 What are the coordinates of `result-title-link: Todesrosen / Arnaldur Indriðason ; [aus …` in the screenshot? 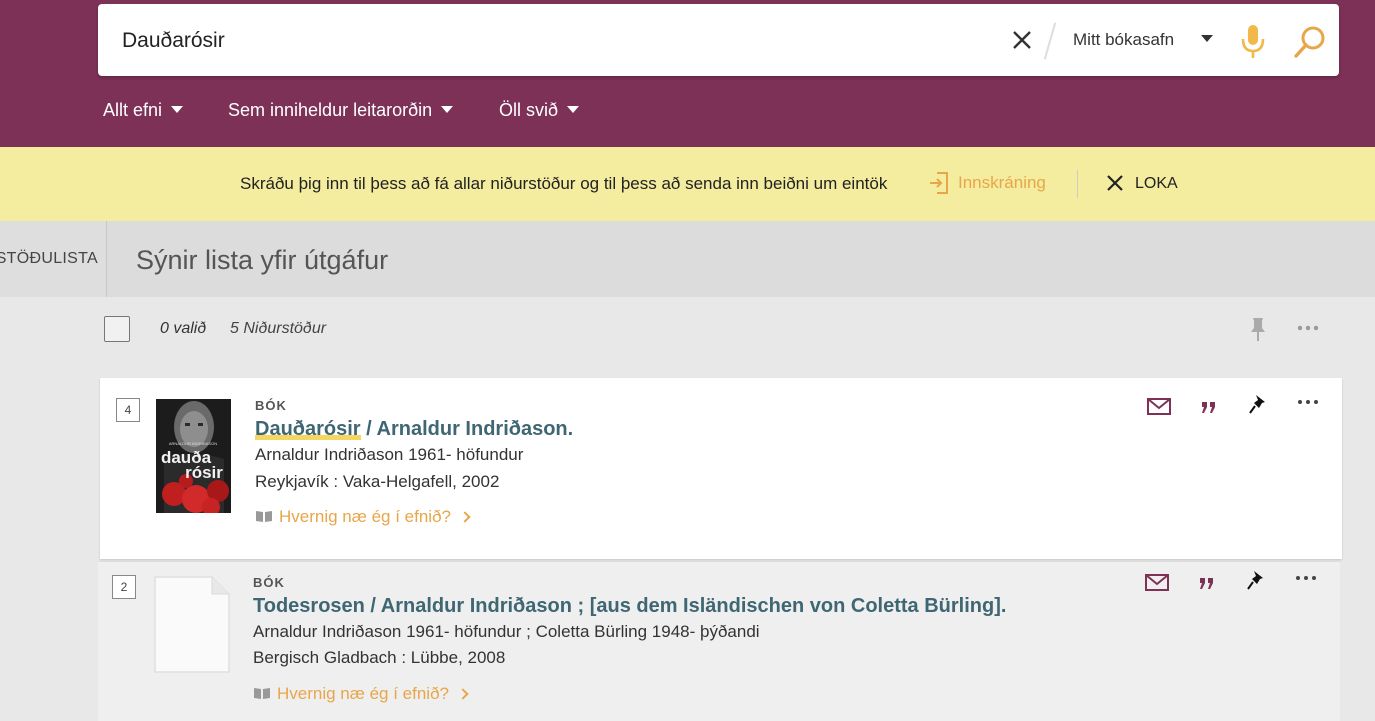 It's located at (629, 606).